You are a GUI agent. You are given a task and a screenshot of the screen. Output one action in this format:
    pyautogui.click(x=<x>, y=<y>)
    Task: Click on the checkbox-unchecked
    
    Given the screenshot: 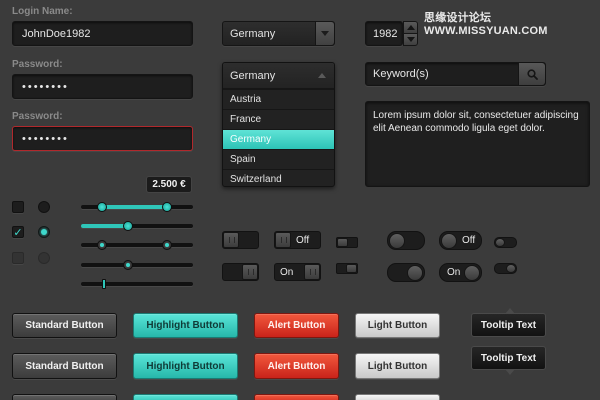 What is the action you would take?
    pyautogui.click(x=18, y=207)
    